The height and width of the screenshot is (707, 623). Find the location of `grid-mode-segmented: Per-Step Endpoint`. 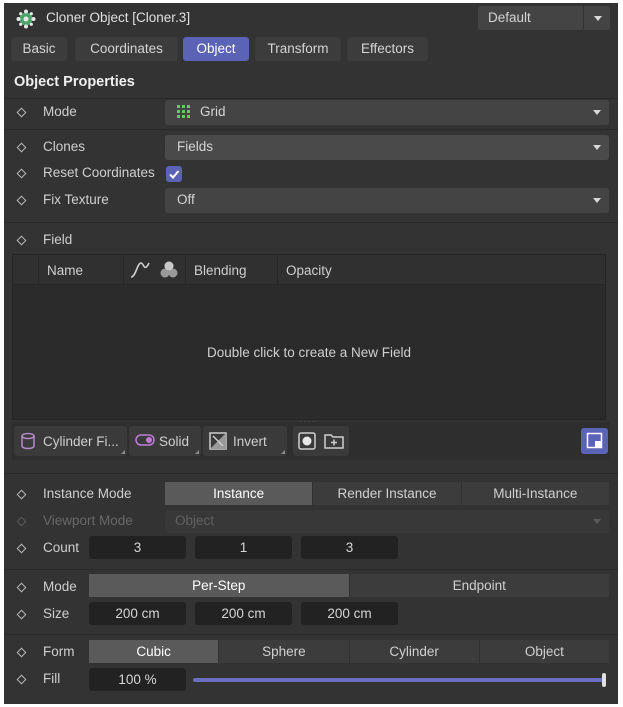

grid-mode-segmented: Per-Step Endpoint is located at coordinates (349, 585).